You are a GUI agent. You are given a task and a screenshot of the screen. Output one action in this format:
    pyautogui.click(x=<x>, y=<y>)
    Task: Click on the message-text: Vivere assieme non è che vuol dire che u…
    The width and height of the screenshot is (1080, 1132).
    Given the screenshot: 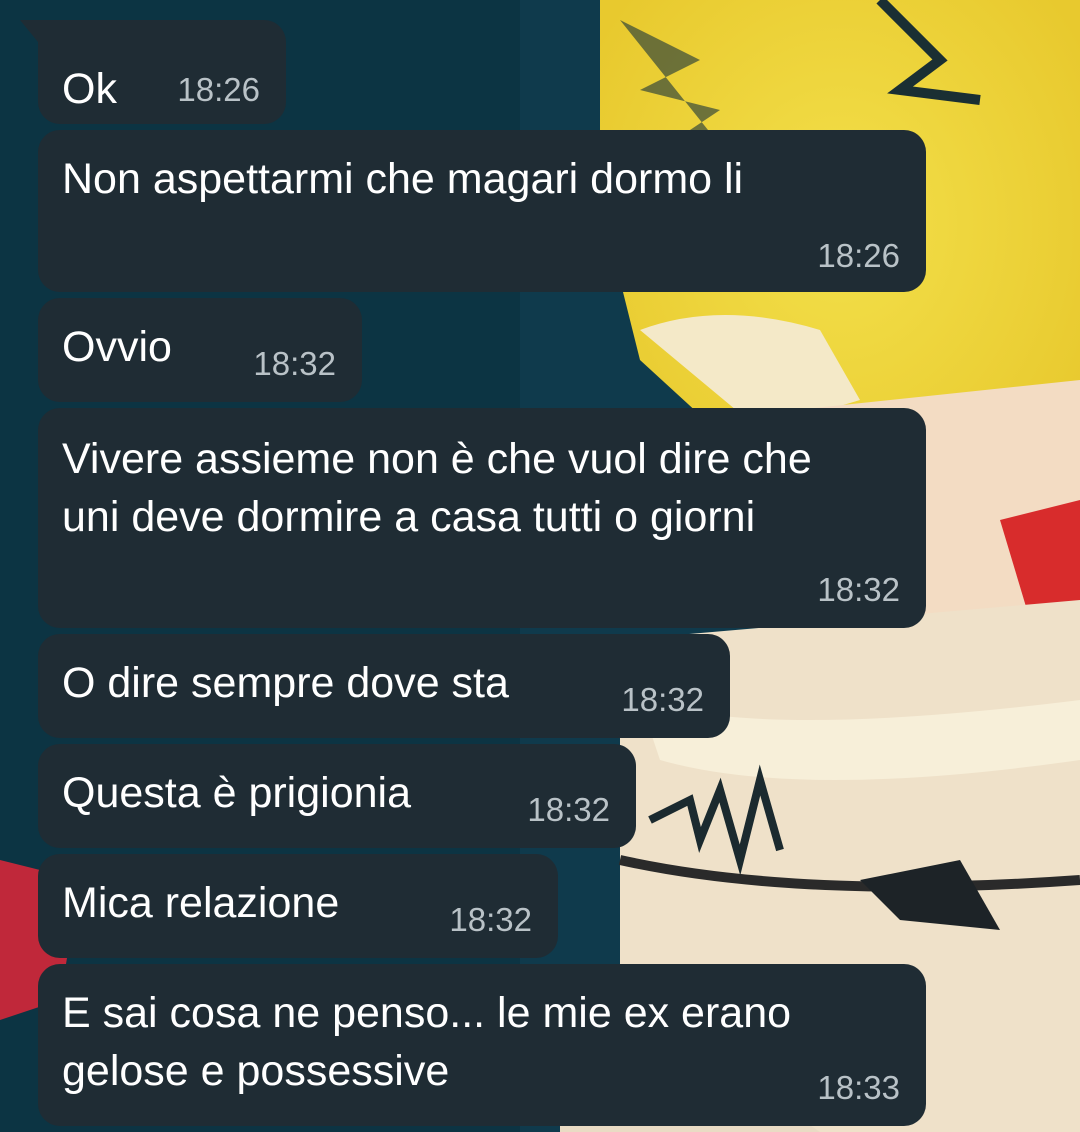 What is the action you would take?
    pyautogui.click(x=437, y=488)
    